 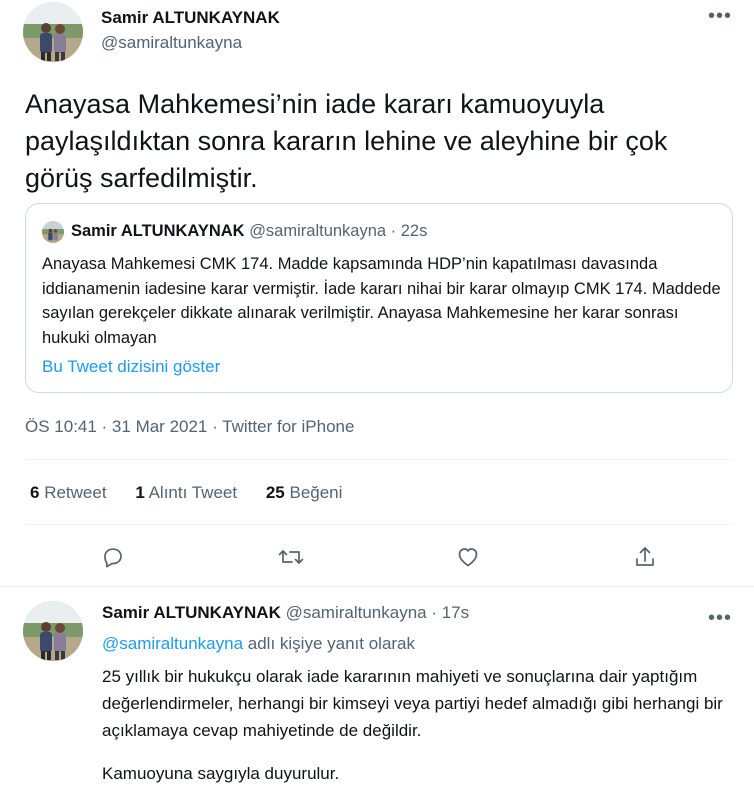 I want to click on tweet-stats: 6 Retweet 1 Alıntı Tweet 25 Beğeni, so click(x=198, y=493).